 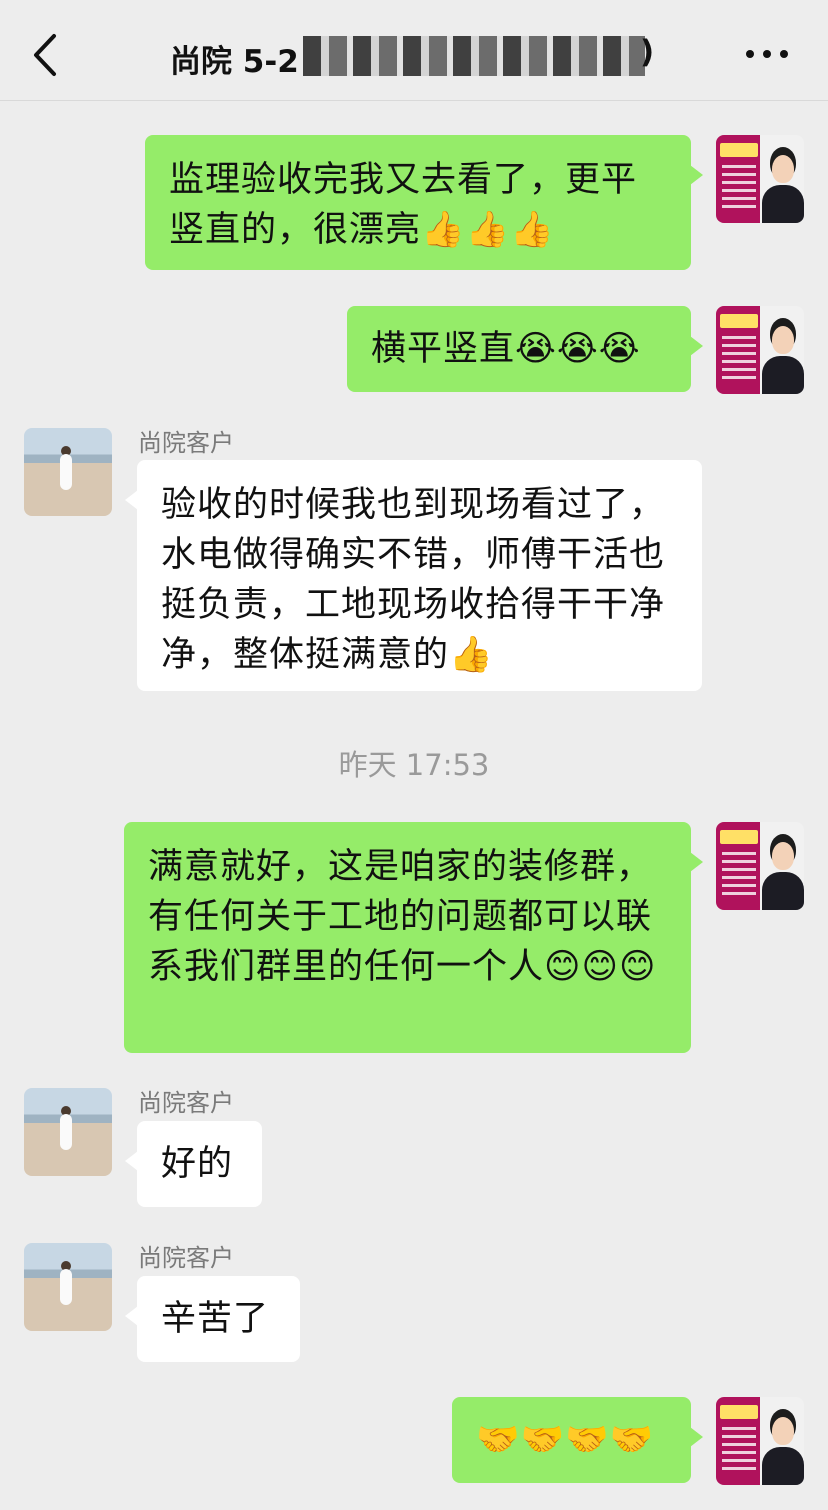 What do you see at coordinates (414, 765) in the screenshot?
I see `message-timestamp: 昨天 17:53` at bounding box center [414, 765].